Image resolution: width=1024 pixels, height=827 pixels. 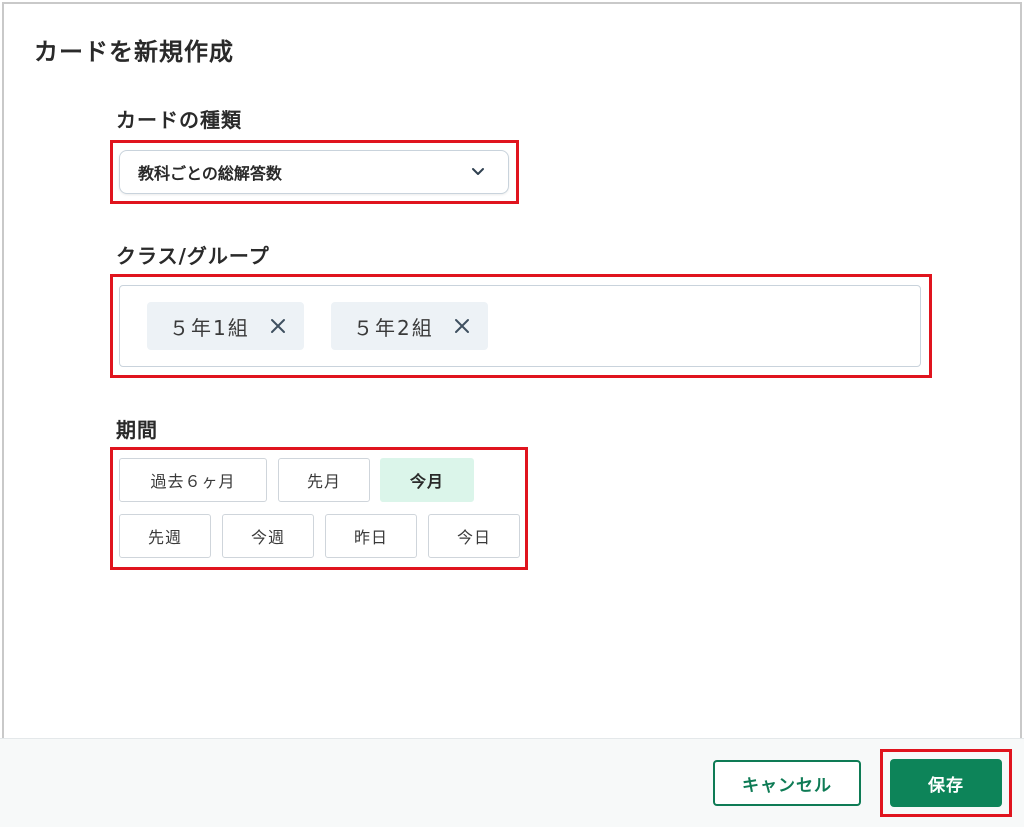 I want to click on period-option-past-6-months: 過去６ヶ月, so click(x=193, y=480).